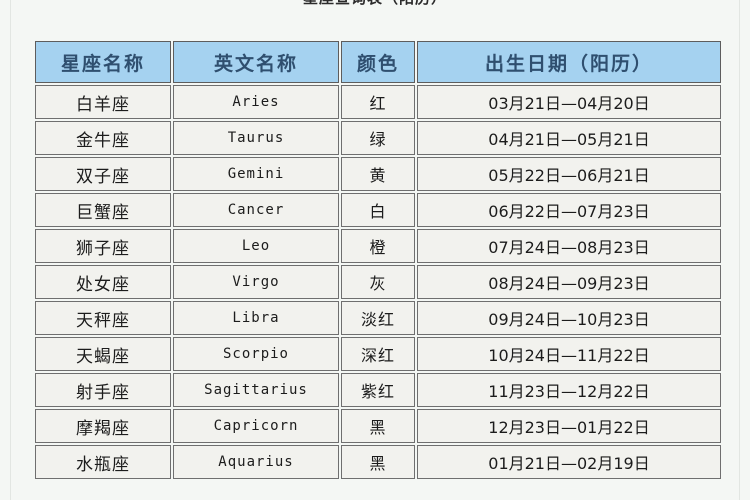 The image size is (750, 500). I want to click on cell-birth-date: 11月23日—12月22日, so click(569, 390).